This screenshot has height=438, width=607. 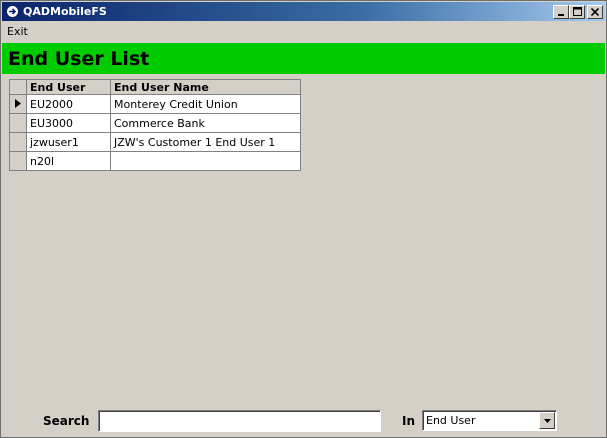 I want to click on table-row: n20l, so click(x=155, y=161).